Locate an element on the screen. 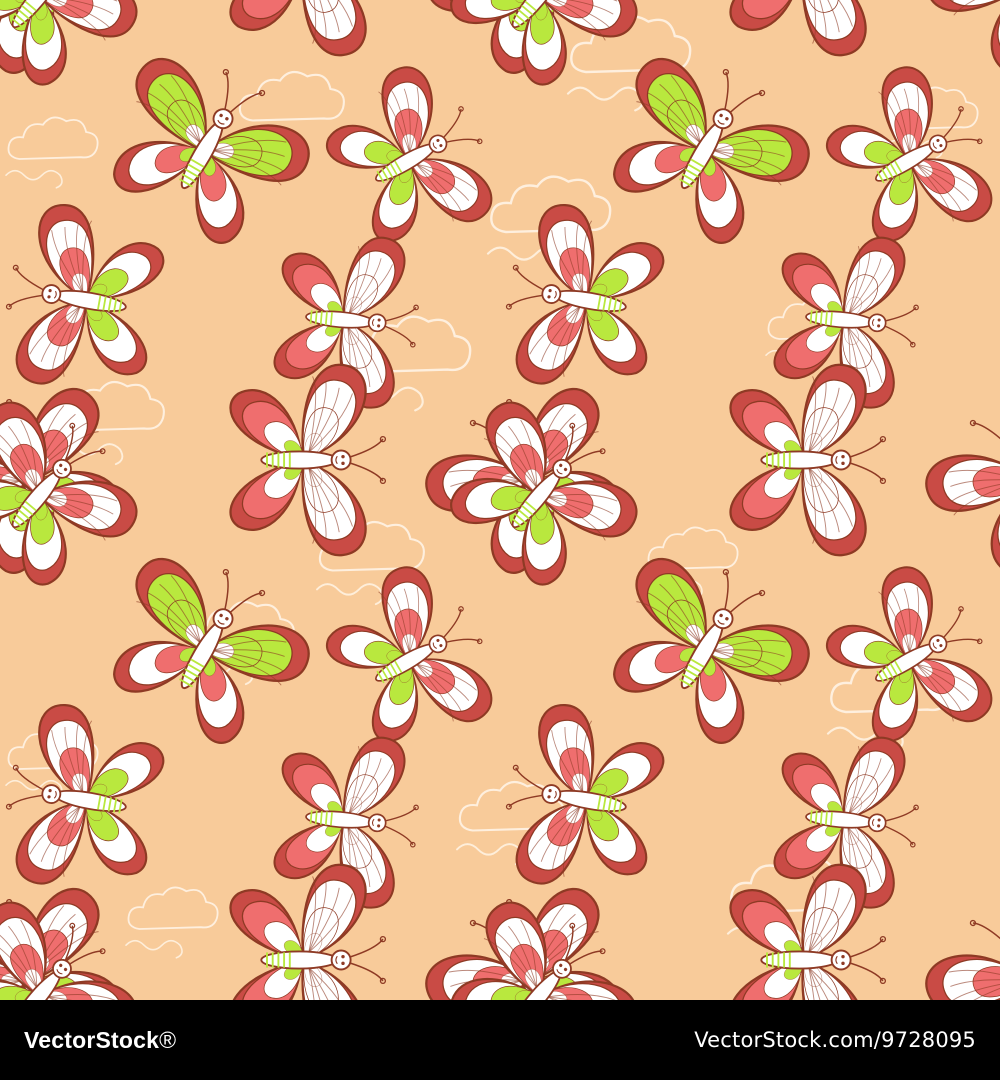 The height and width of the screenshot is (1080, 1000). watermark-stock-id: VectorStock.com/9728095 is located at coordinates (835, 1040).